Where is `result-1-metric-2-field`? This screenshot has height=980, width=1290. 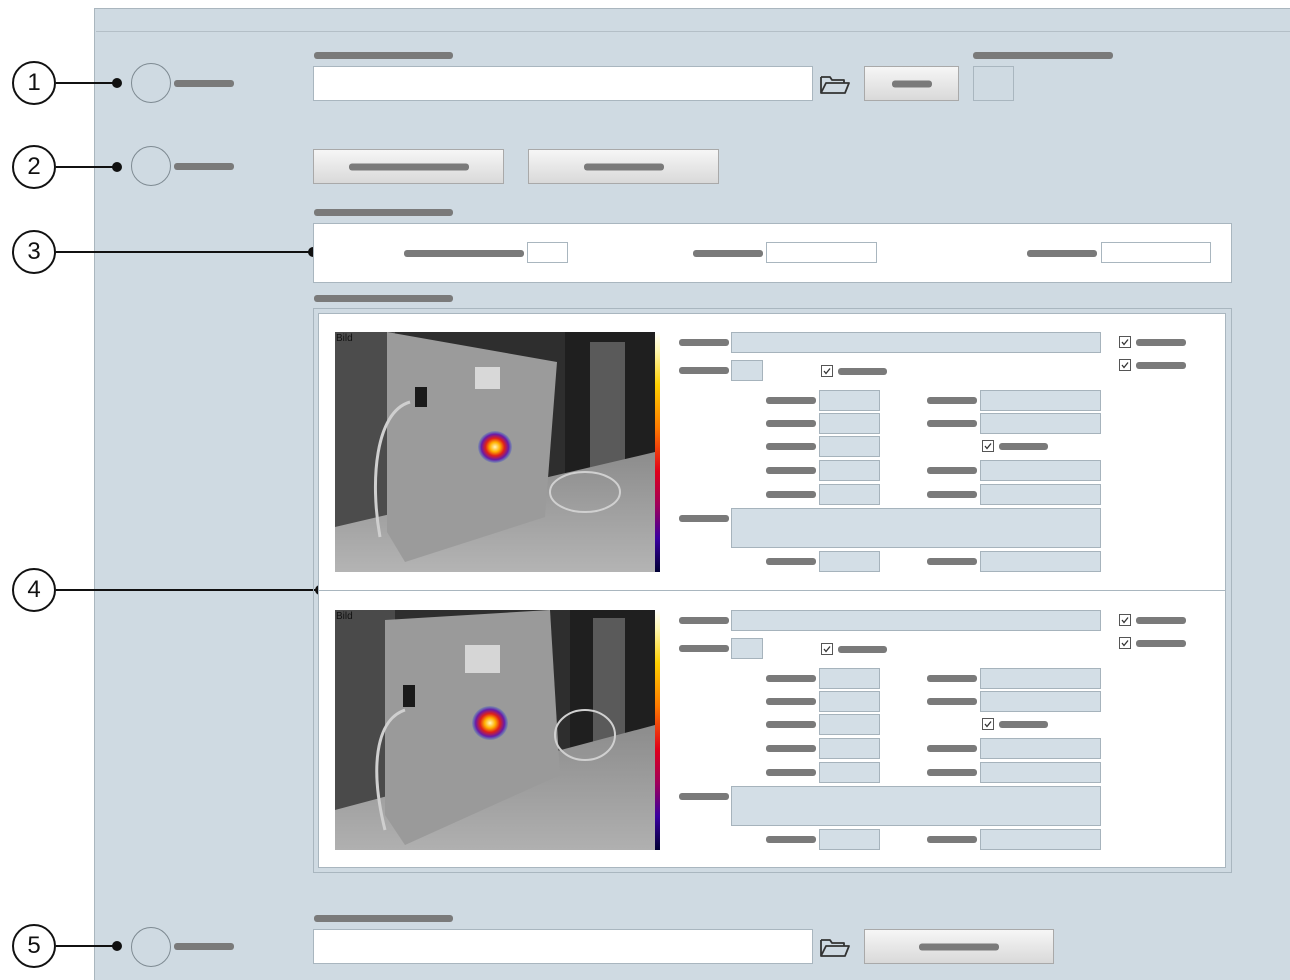 result-1-metric-2-field is located at coordinates (849, 423).